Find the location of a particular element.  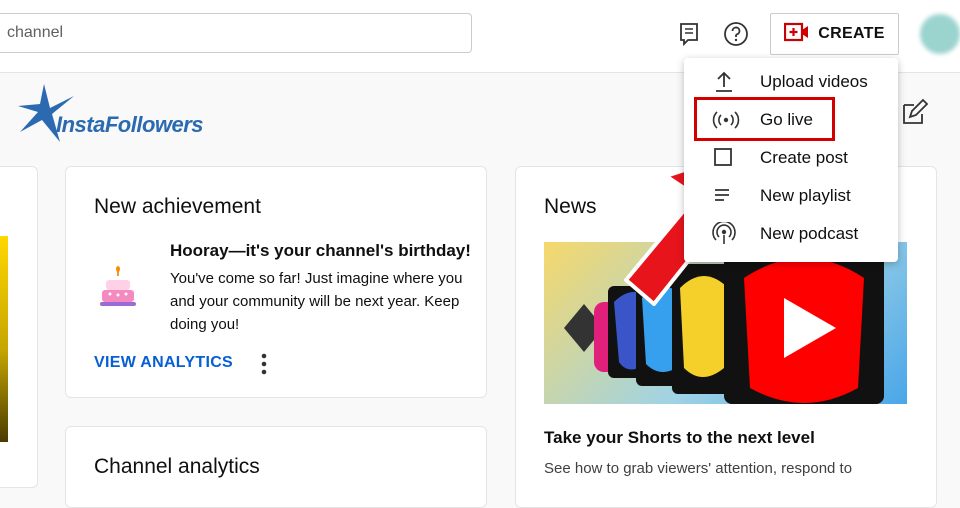

menu-item-label: New playlist is located at coordinates (805, 195).